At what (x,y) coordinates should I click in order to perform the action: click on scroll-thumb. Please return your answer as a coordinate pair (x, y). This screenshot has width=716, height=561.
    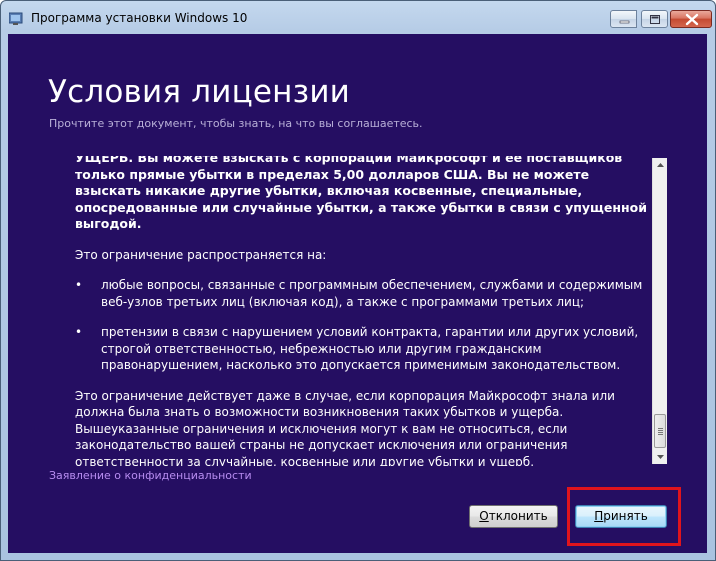
    Looking at the image, I should click on (660, 431).